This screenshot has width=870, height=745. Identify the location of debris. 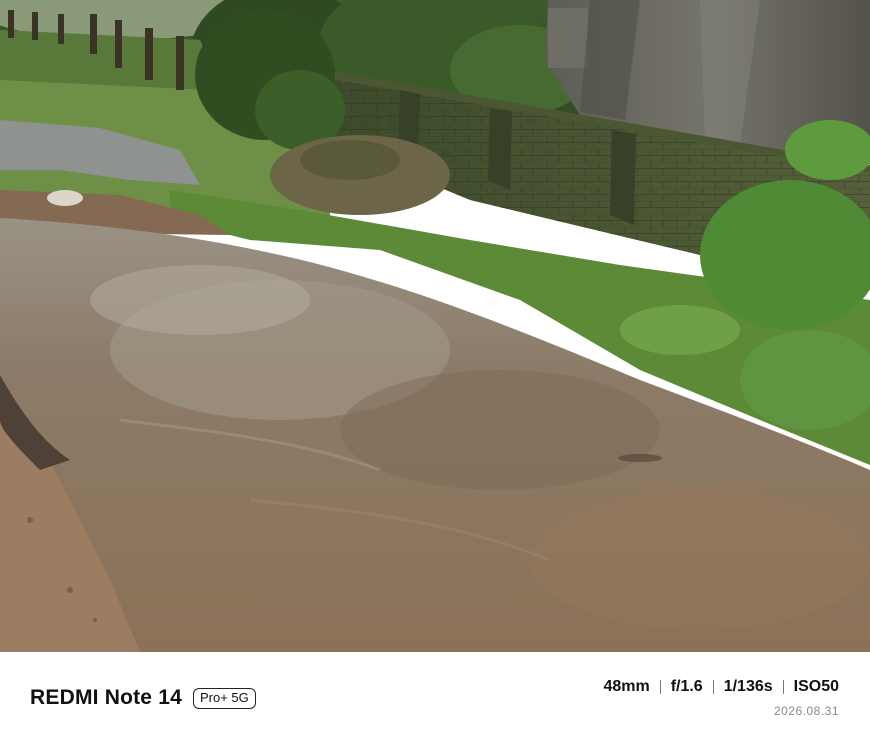
(65, 198).